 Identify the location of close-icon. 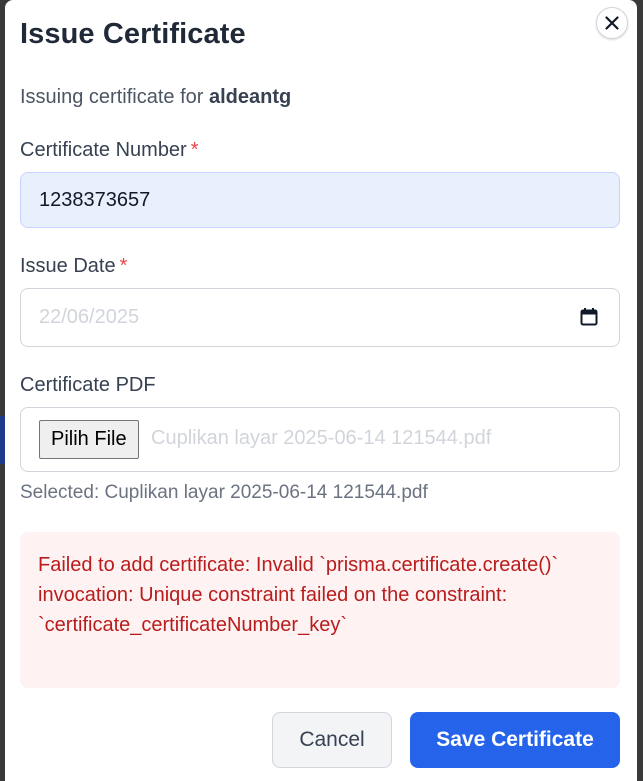
(612, 23).